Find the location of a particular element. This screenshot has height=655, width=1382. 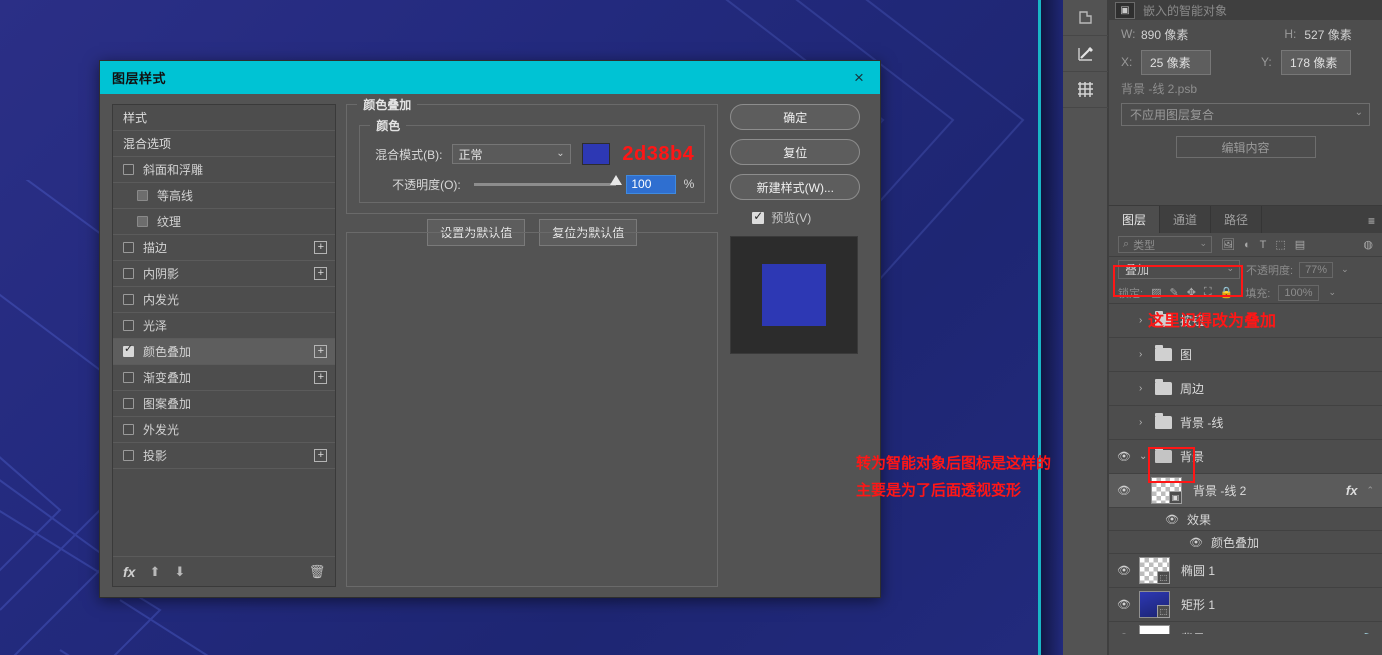

style-row-0: 样式 is located at coordinates (224, 118).